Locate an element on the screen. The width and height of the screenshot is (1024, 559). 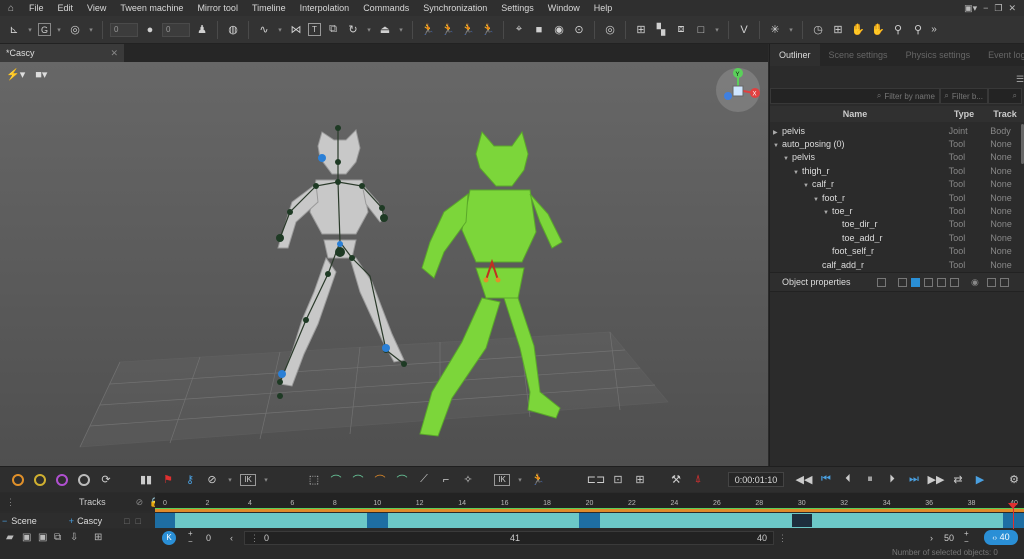
minimize-icon: − is located at coordinates (985, 8).